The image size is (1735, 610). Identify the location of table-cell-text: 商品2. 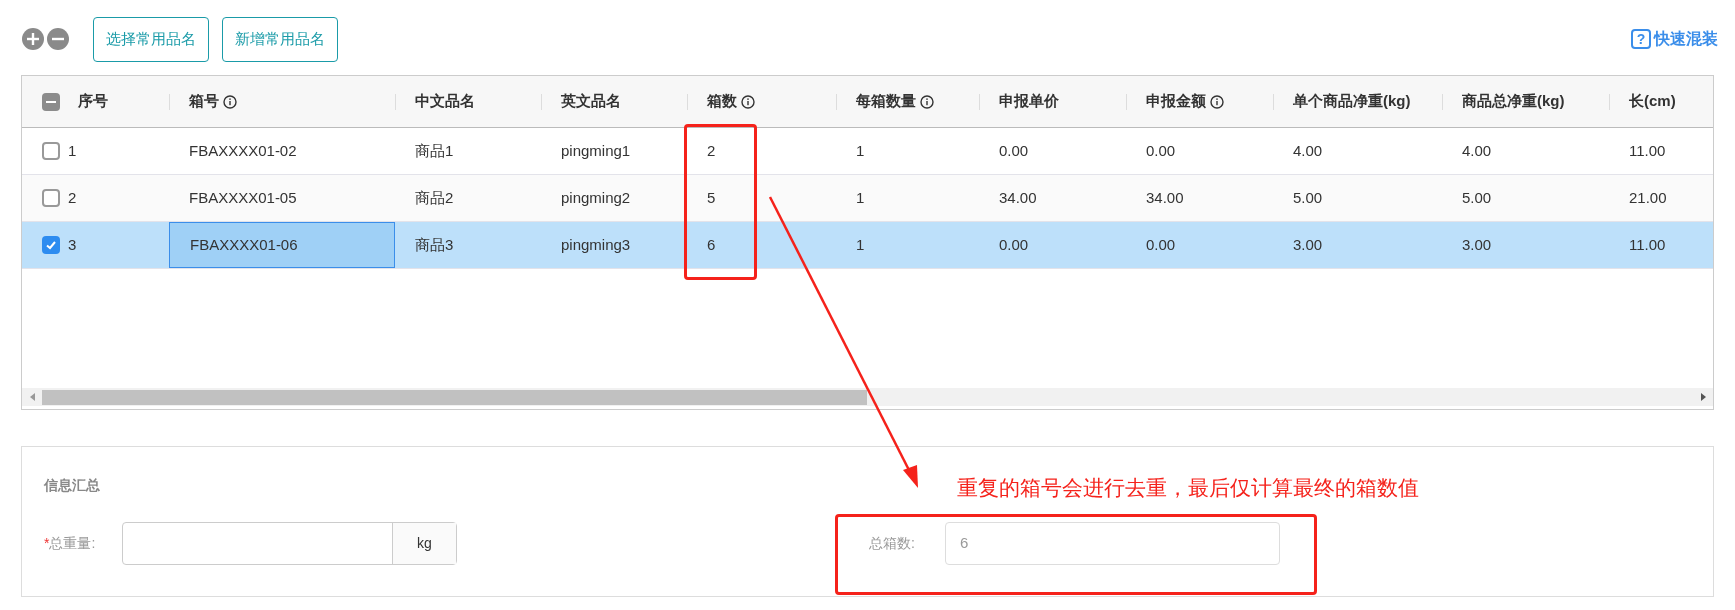
(434, 197).